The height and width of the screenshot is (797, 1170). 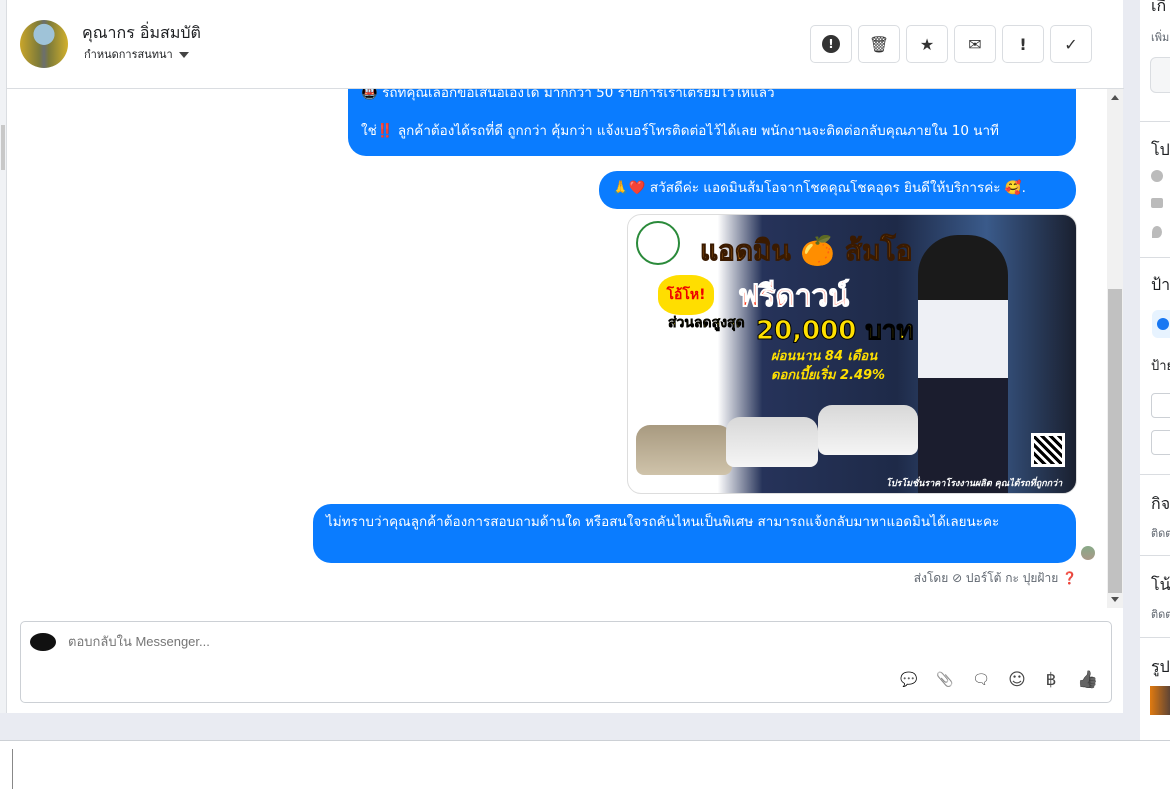 I want to click on clock-icon, so click(x=1157, y=176).